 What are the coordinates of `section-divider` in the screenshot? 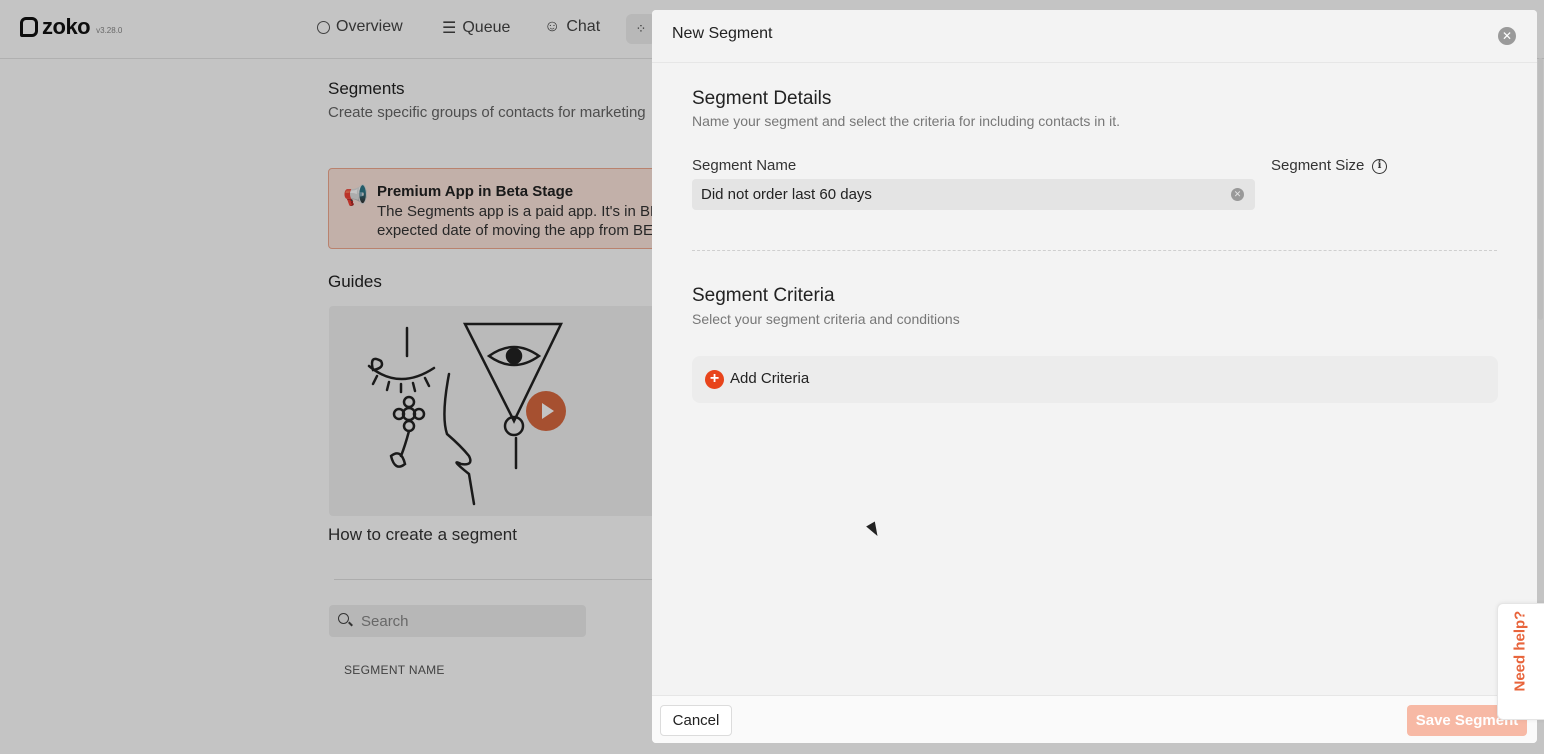 It's located at (1094, 250).